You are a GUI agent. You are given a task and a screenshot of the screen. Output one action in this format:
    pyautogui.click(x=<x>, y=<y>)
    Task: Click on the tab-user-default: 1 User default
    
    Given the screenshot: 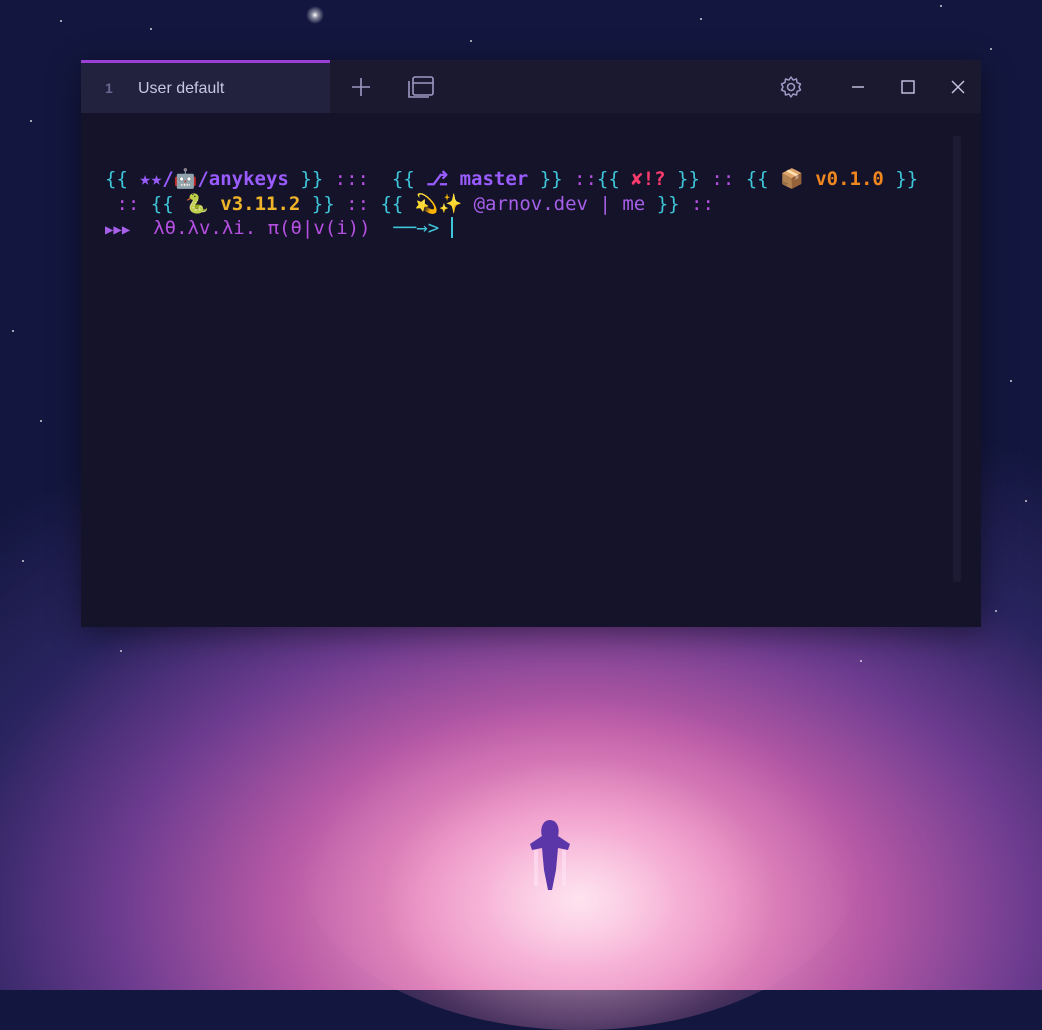 What is the action you would take?
    pyautogui.click(x=205, y=86)
    